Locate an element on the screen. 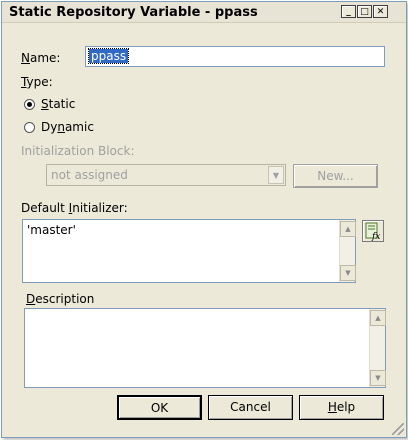 Image resolution: width=408 pixels, height=440 pixels. dropdown-arrow-icon: ▼ is located at coordinates (276, 175).